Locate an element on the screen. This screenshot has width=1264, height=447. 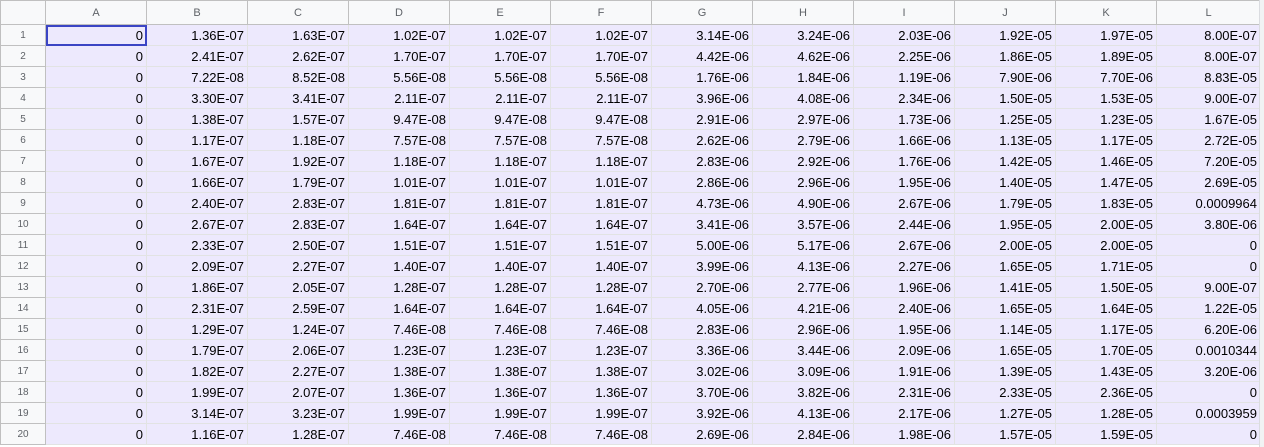
cell-i20: 1.98E-06 is located at coordinates (904, 434).